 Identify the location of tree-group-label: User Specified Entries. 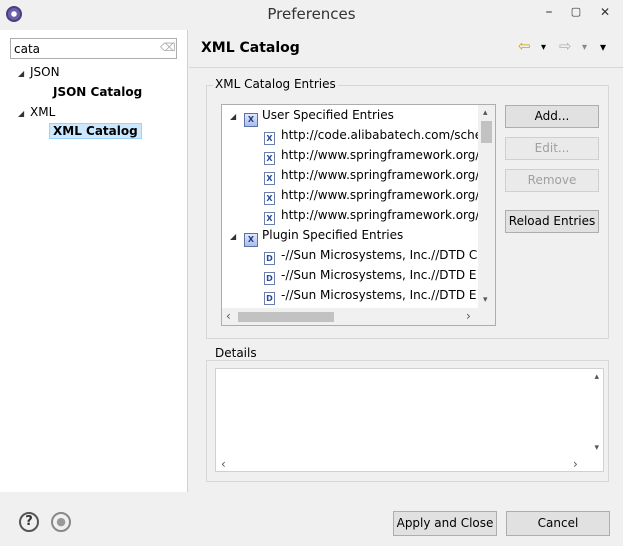
(328, 115).